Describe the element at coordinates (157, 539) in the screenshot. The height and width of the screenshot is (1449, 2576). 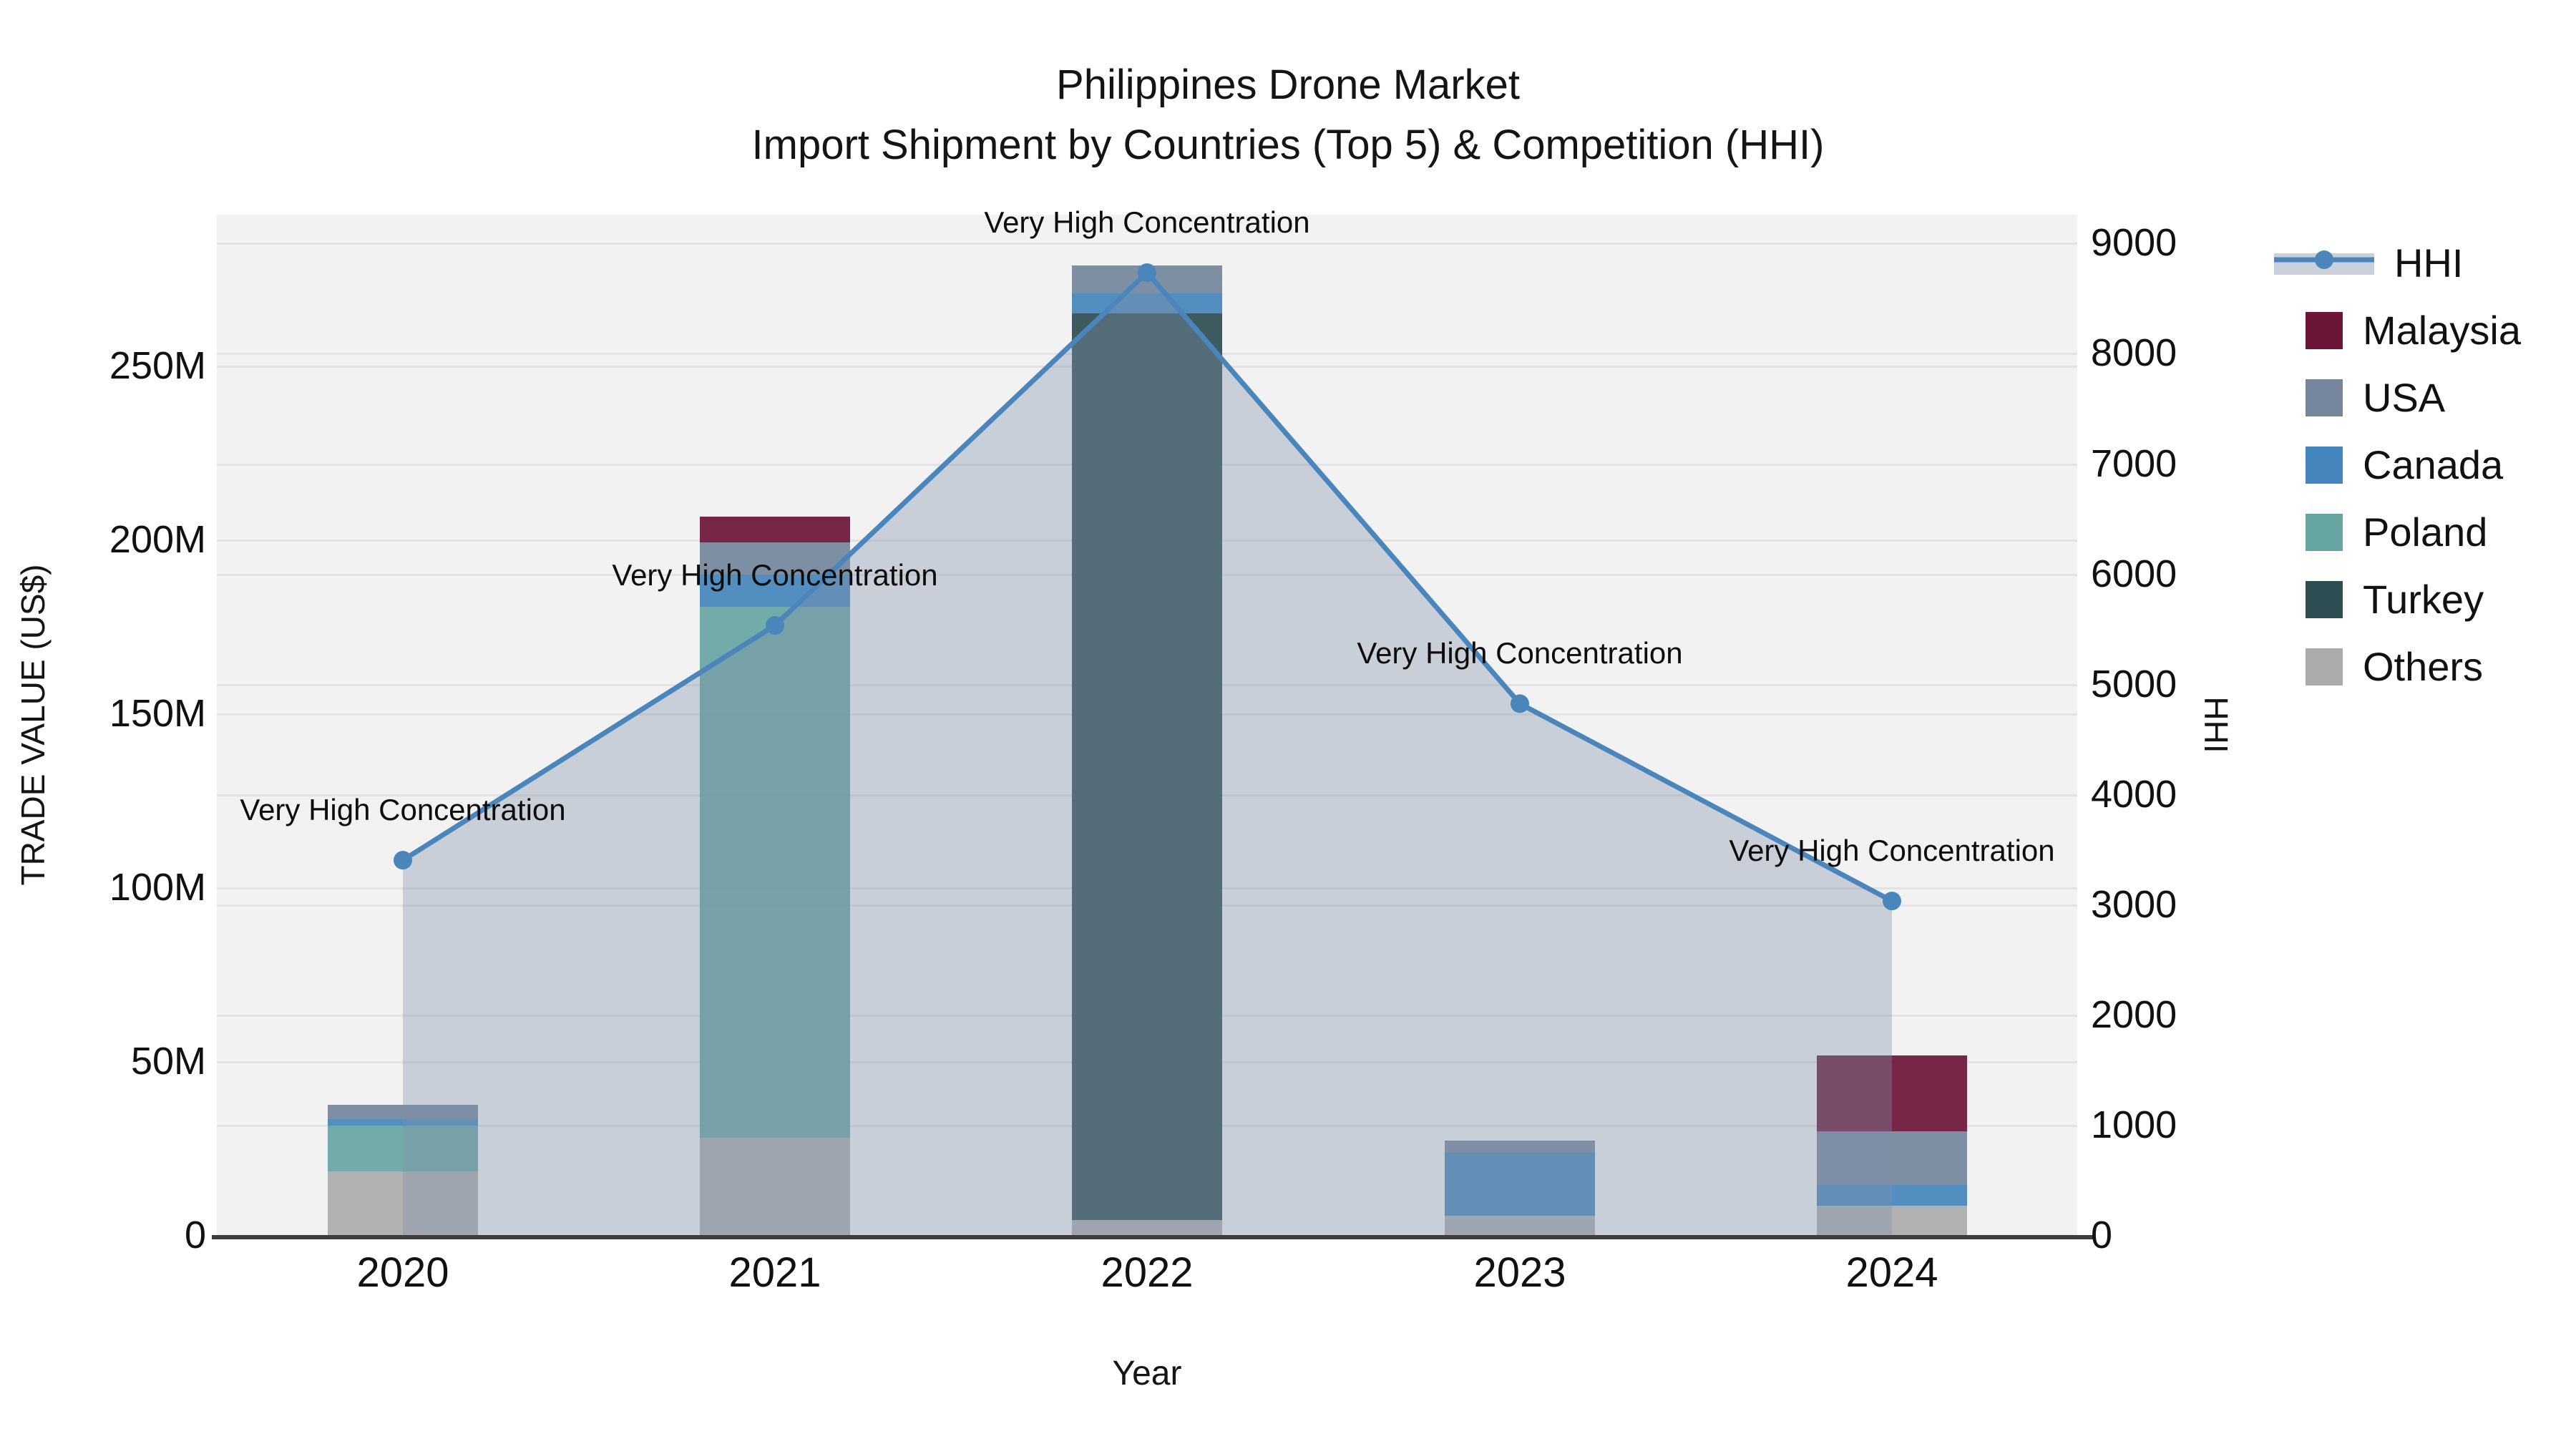
I see `y-left-tick-200M: 200M` at that location.